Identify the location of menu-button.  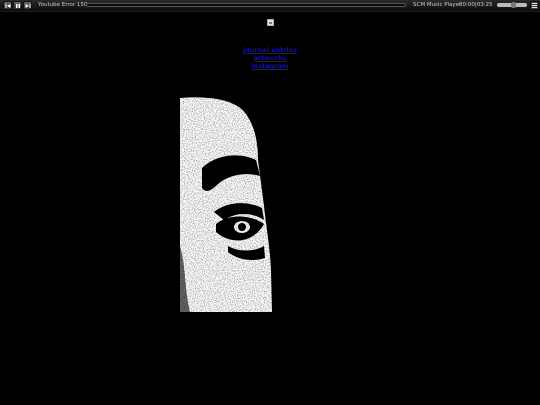
(534, 5).